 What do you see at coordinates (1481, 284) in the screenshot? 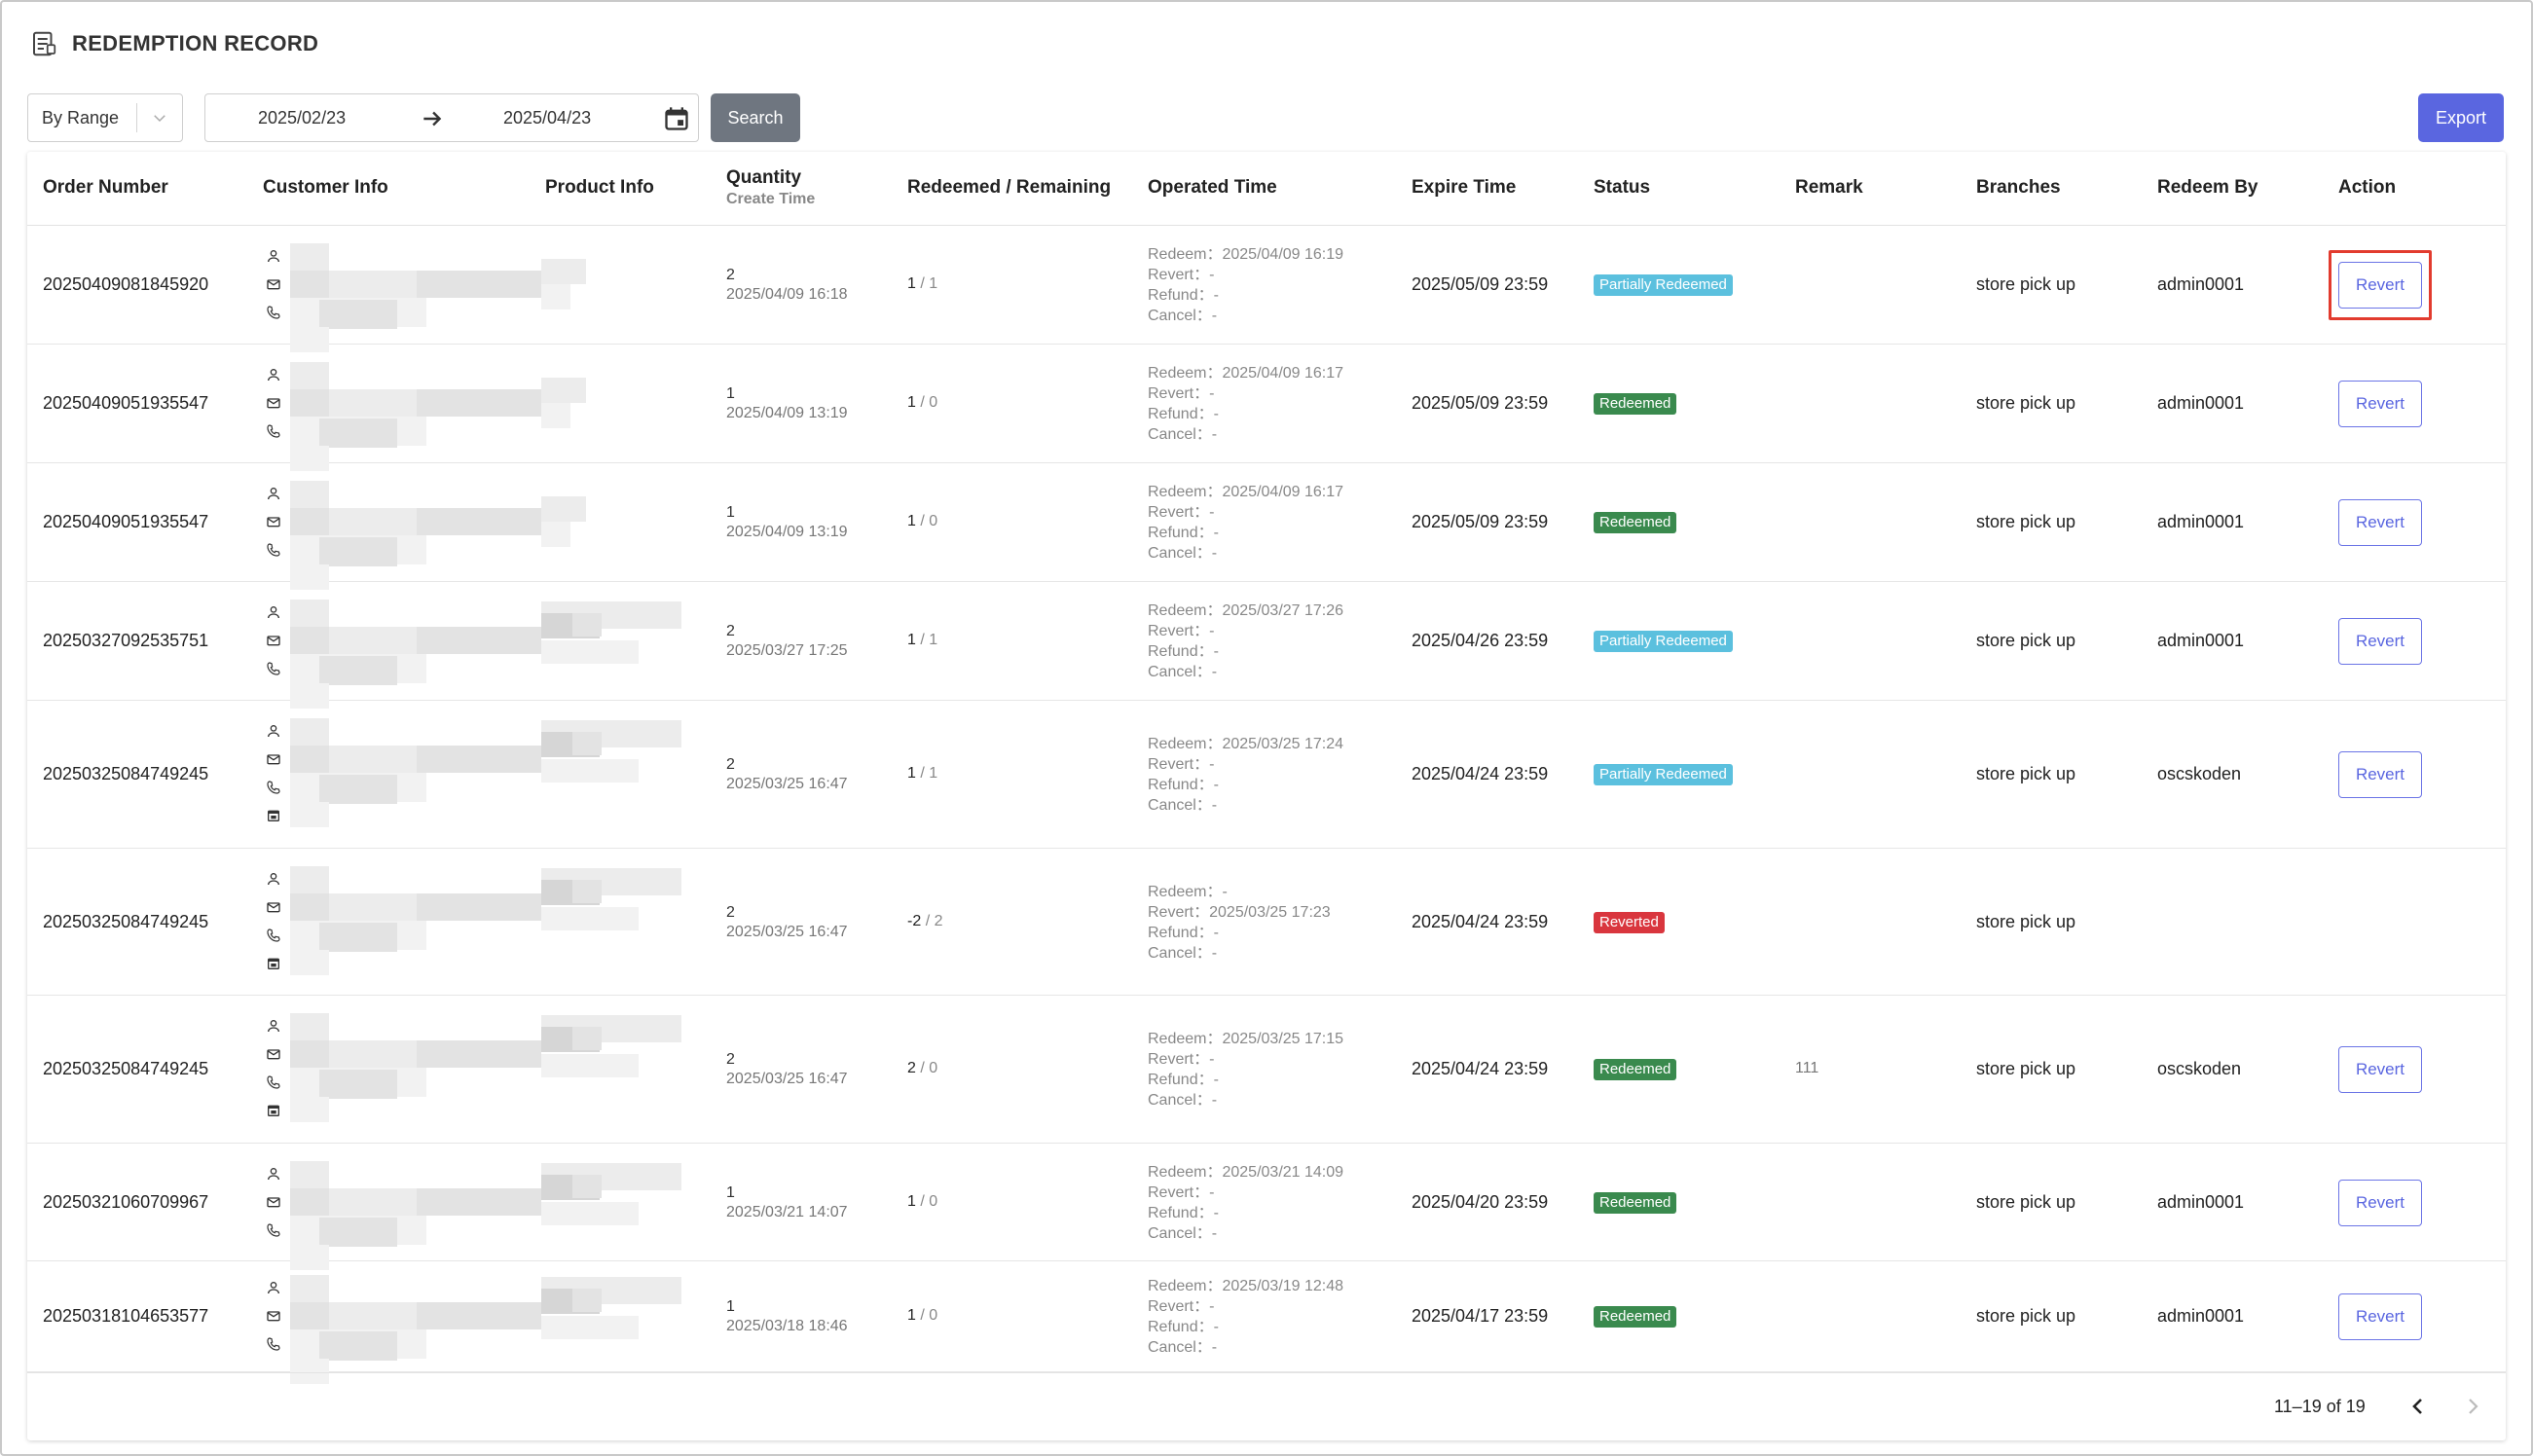
I see `expire-time: 2025/05/09 23:59` at bounding box center [1481, 284].